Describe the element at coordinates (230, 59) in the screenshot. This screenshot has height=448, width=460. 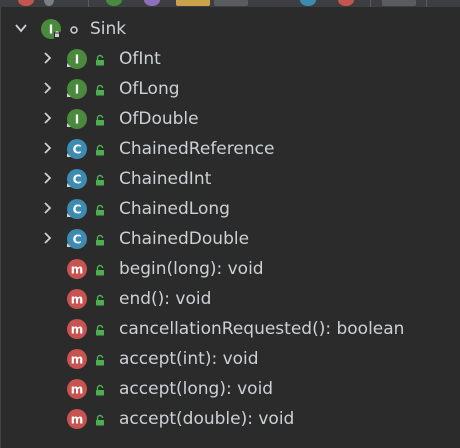
I see `tree-row-interface: I OfInt` at that location.